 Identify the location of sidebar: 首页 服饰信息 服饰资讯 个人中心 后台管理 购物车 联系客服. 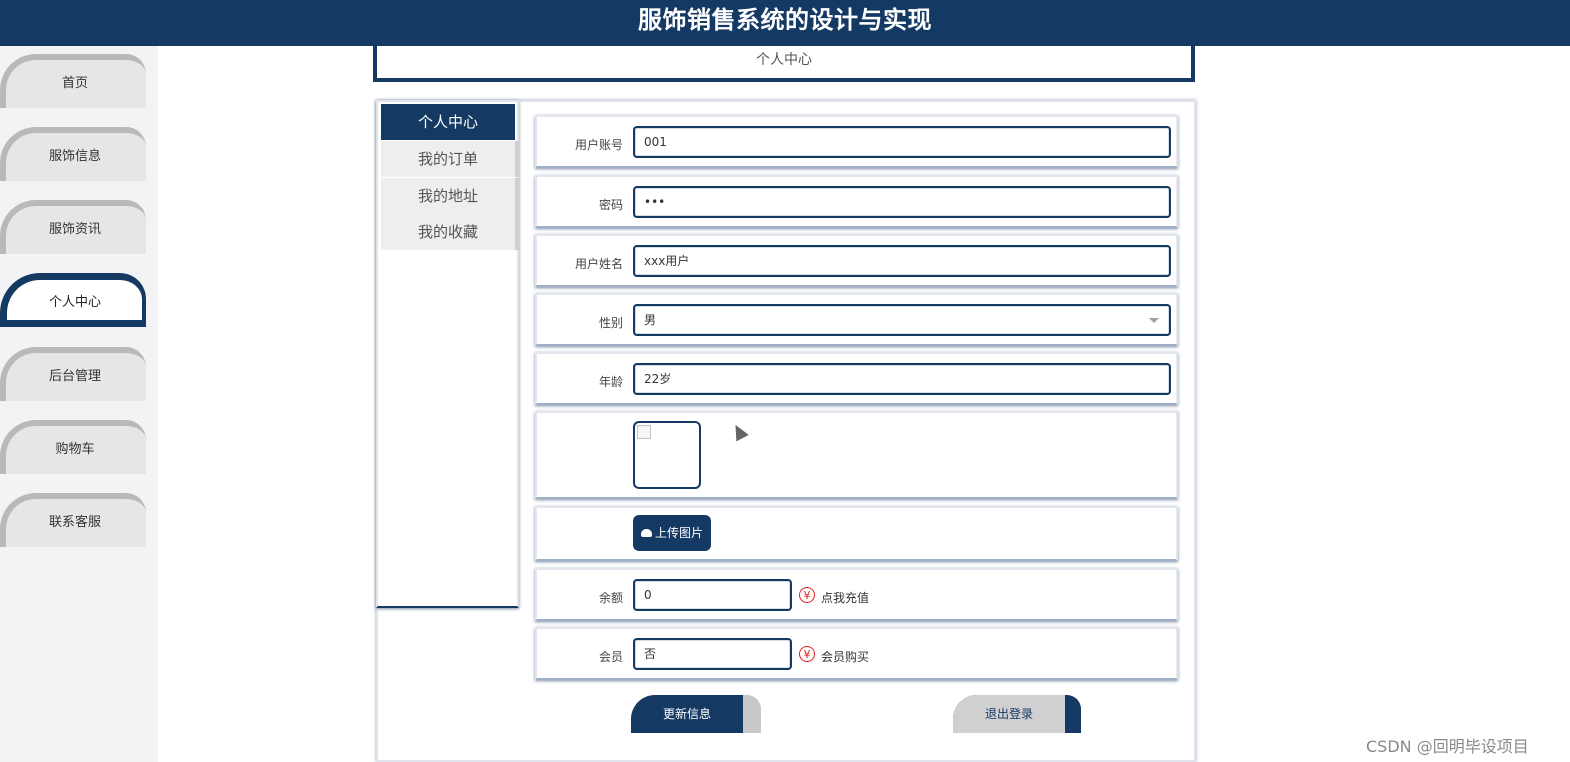
(79, 404).